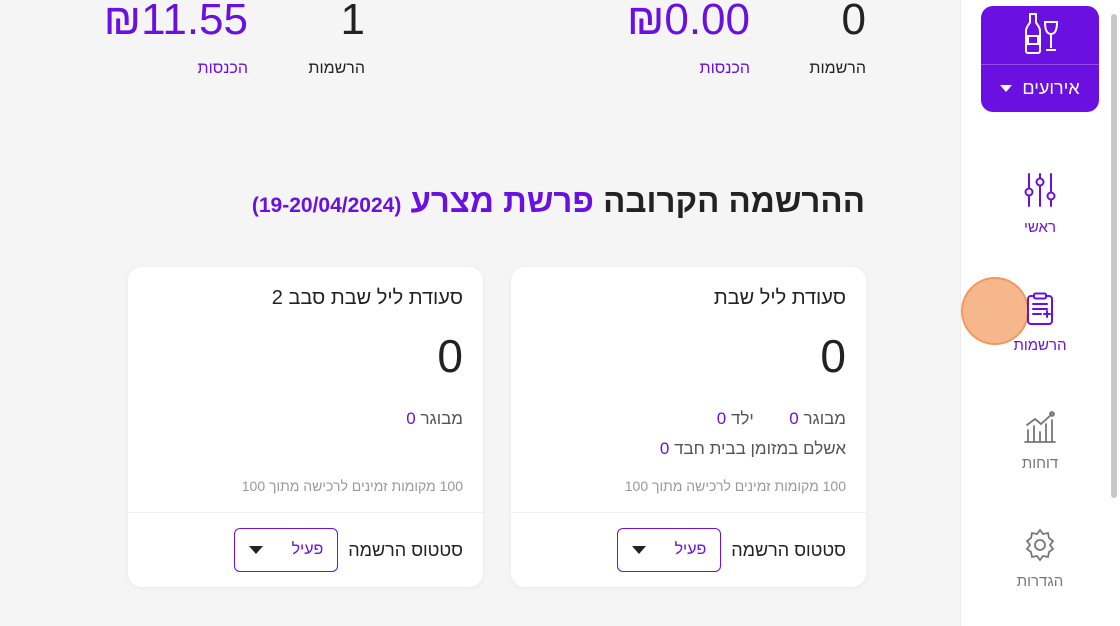 Image resolution: width=1120 pixels, height=626 pixels. I want to click on page-title: ההרשמה הקרובה פרשת מצרע (19-20/04/2024), so click(558, 201).